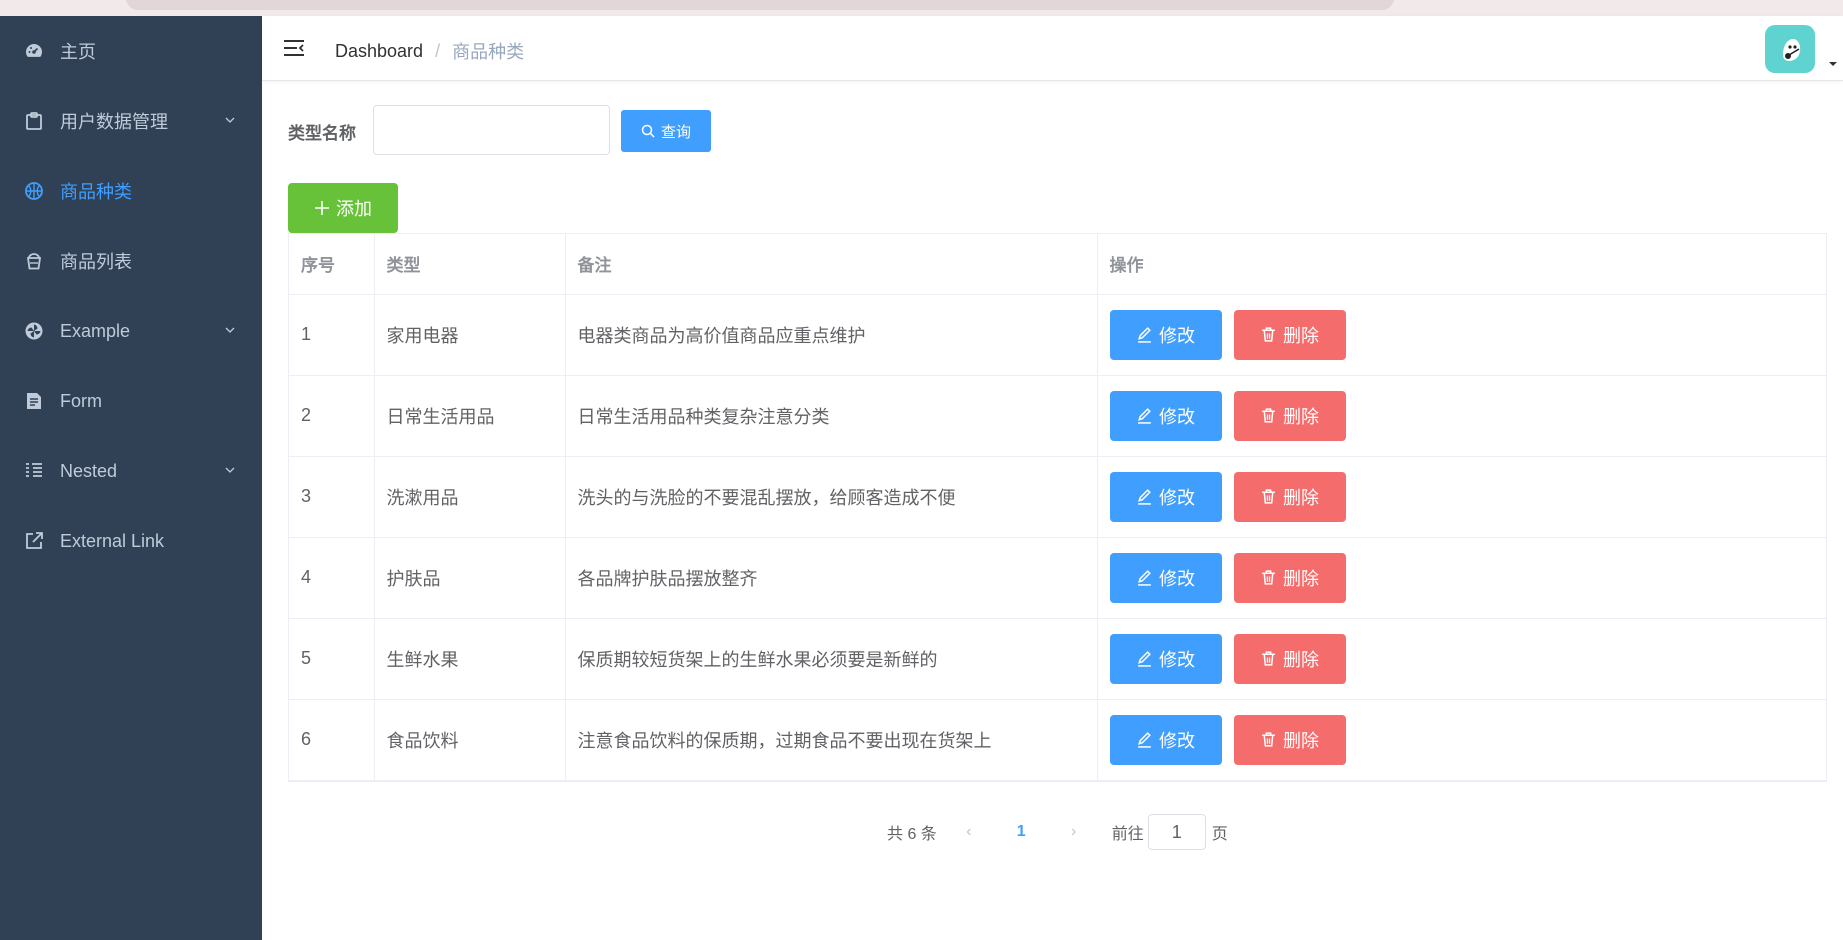  Describe the element at coordinates (34, 51) in the screenshot. I see `dashboard-icon` at that location.